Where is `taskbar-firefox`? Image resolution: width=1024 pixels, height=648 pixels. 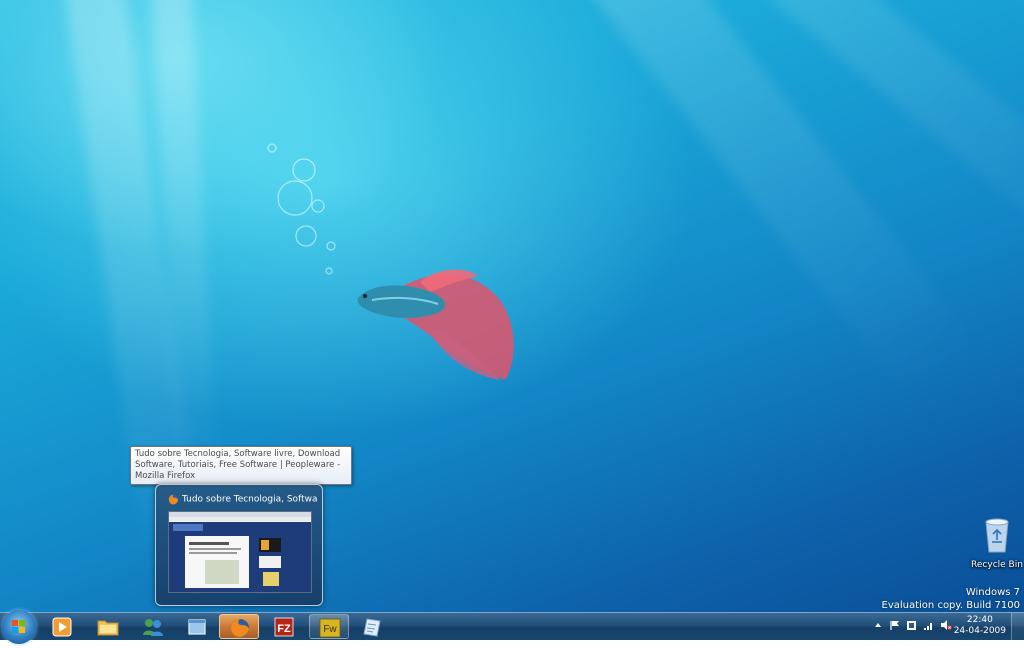
taskbar-firefox is located at coordinates (239, 626).